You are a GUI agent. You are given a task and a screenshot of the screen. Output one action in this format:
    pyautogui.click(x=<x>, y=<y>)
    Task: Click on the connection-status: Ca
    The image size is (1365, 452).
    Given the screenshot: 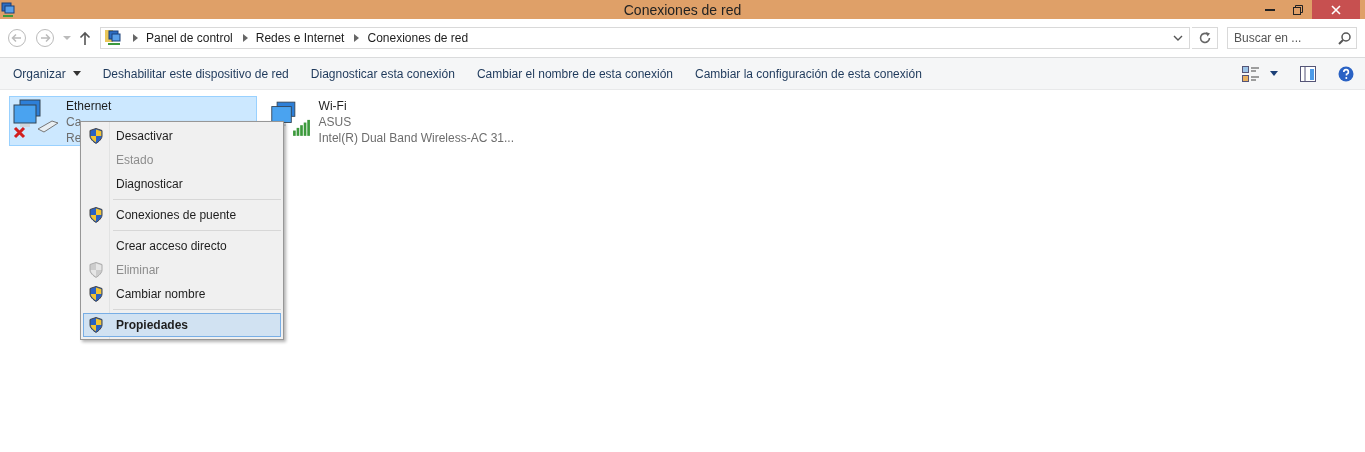 What is the action you would take?
    pyautogui.click(x=74, y=122)
    